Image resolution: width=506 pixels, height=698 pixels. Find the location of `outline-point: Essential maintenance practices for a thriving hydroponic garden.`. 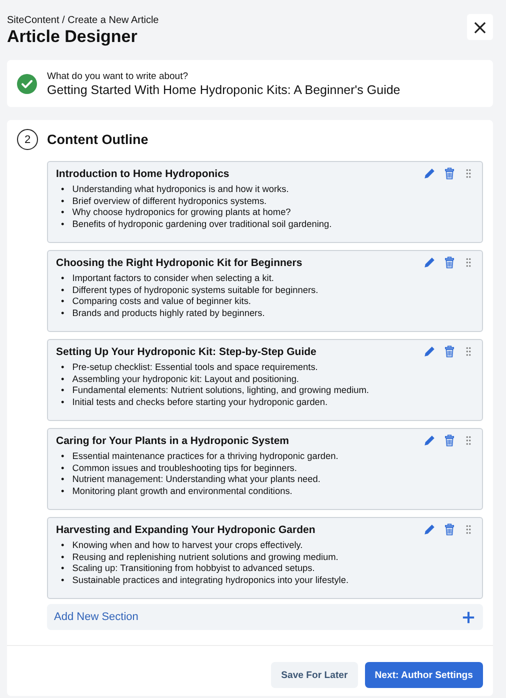

outline-point: Essential maintenance practices for a thriving hydroponic garden. is located at coordinates (205, 457).